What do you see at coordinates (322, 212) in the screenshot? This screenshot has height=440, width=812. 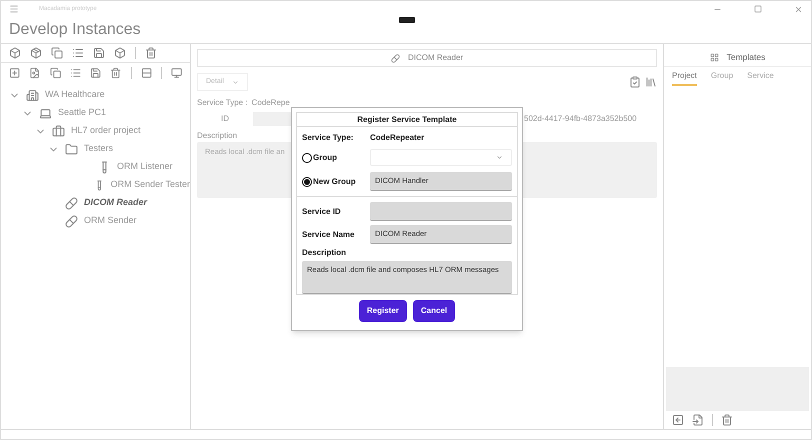 I see `service-id-label: Service ID` at bounding box center [322, 212].